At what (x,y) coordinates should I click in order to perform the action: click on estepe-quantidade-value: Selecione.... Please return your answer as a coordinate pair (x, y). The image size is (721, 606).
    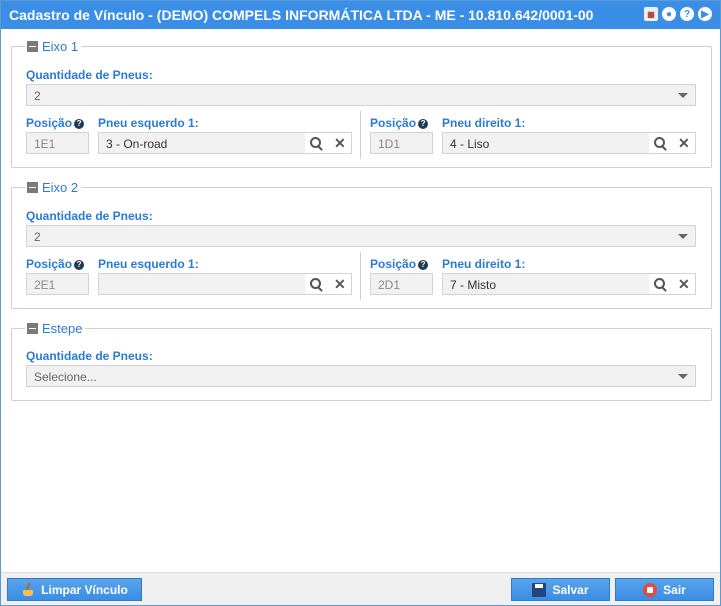
    Looking at the image, I should click on (65, 377).